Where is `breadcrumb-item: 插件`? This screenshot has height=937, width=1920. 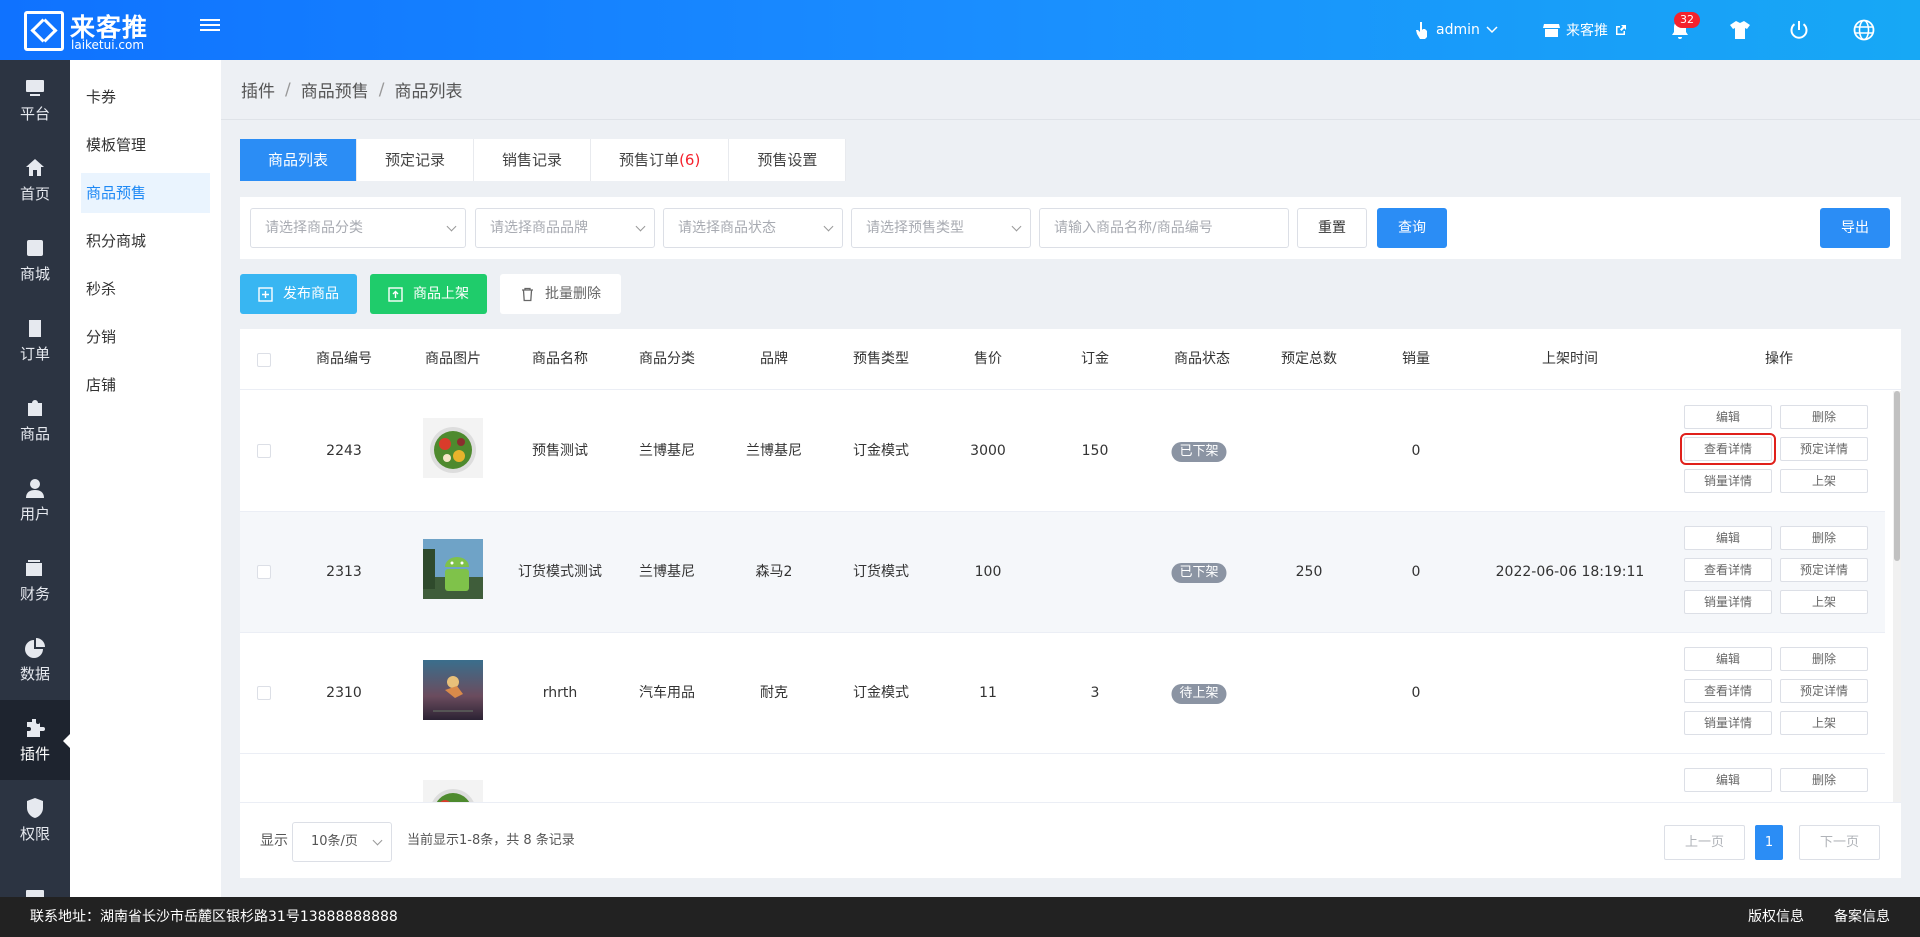 breadcrumb-item: 插件 is located at coordinates (258, 89).